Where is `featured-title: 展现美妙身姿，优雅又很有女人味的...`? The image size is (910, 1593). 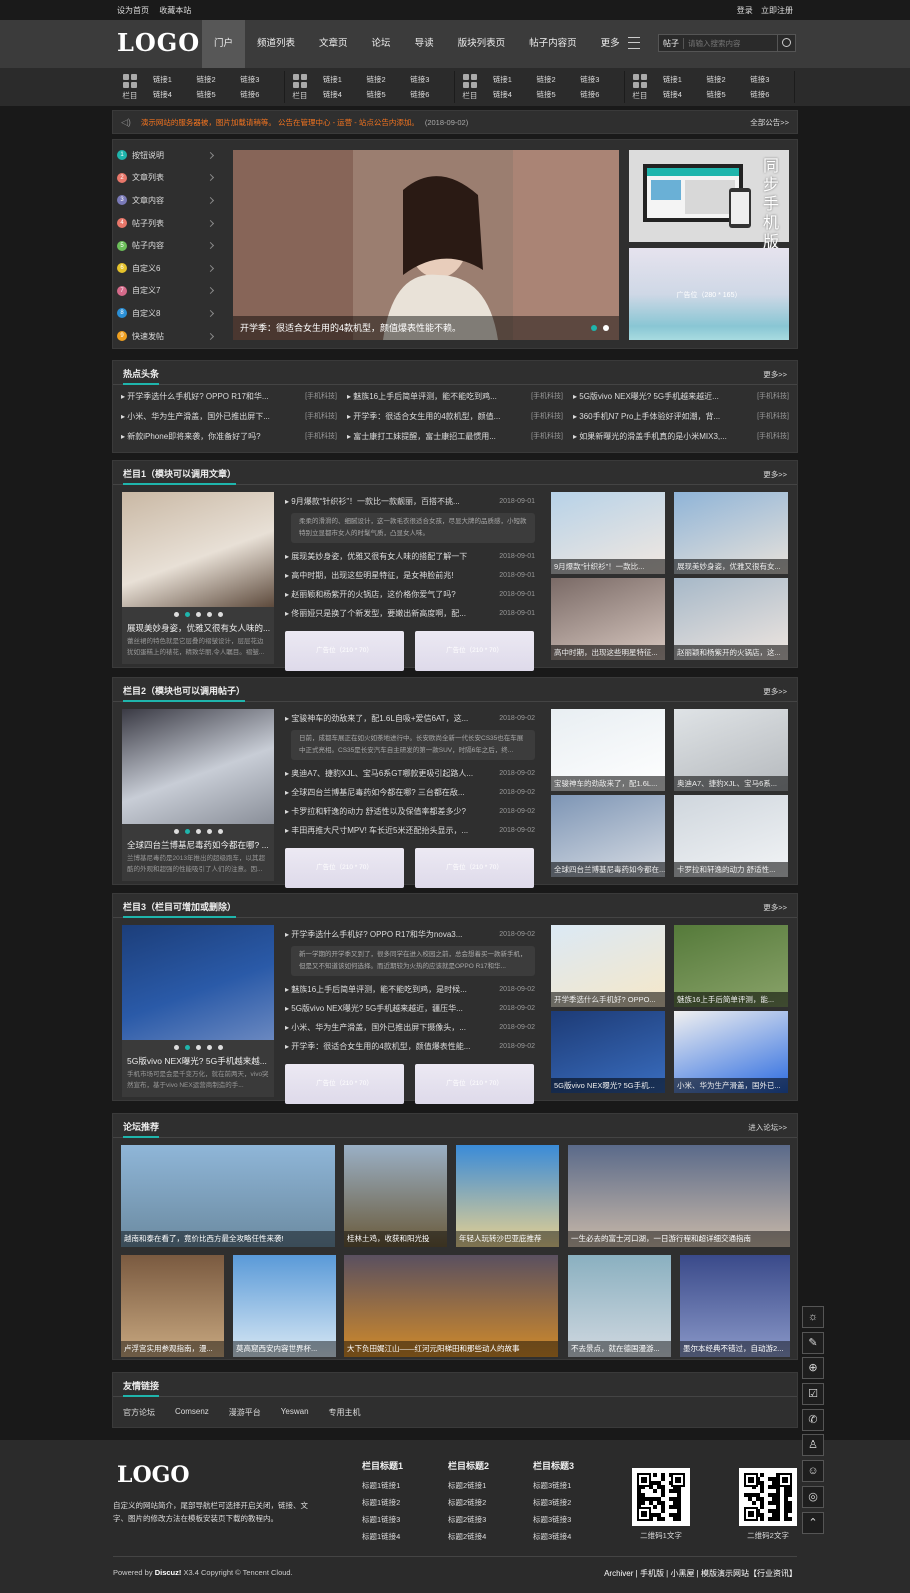
featured-title: 展现美妙身姿，优雅又很有女人味的... is located at coordinates (198, 625).